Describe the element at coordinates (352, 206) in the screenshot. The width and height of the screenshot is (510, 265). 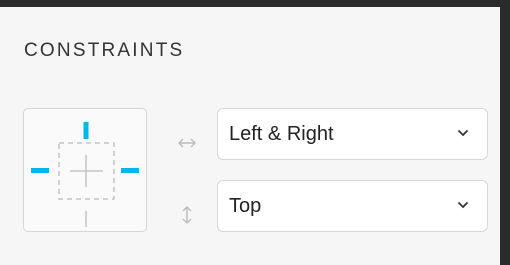
I see `vertical-constraint-select: Top` at that location.